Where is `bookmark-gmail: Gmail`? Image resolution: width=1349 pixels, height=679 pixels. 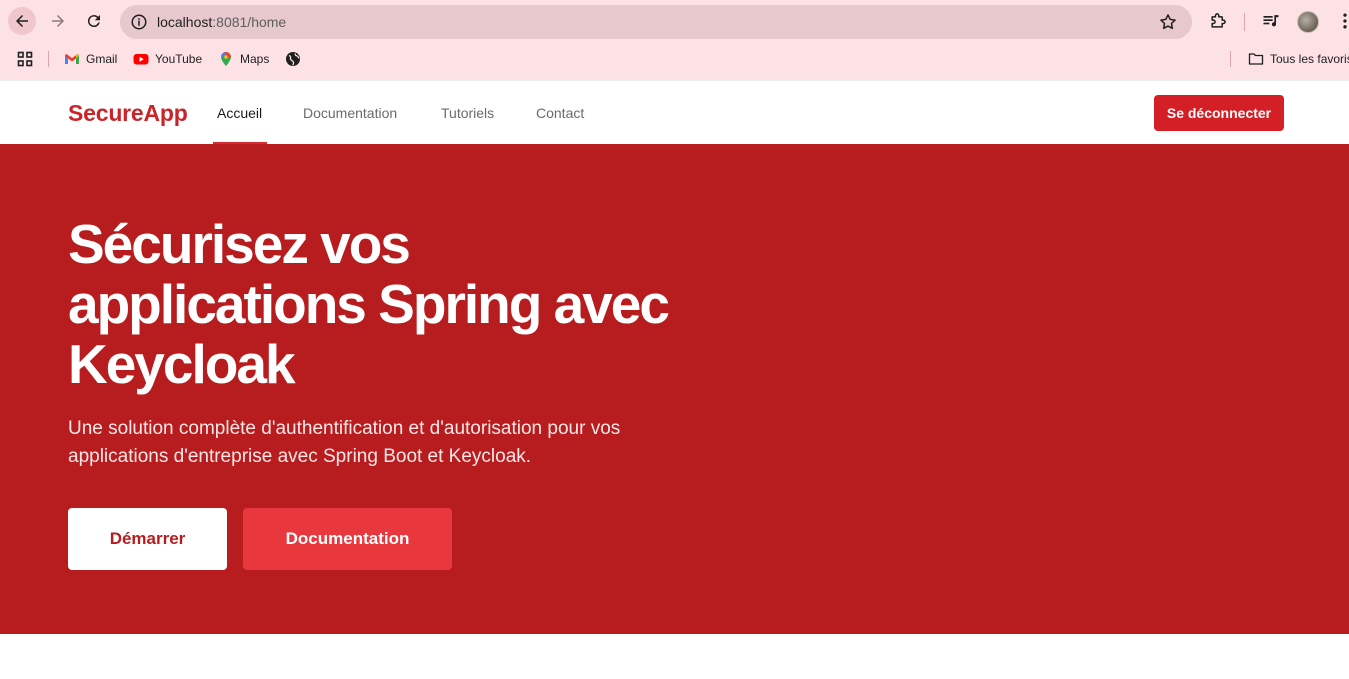 bookmark-gmail: Gmail is located at coordinates (90, 59).